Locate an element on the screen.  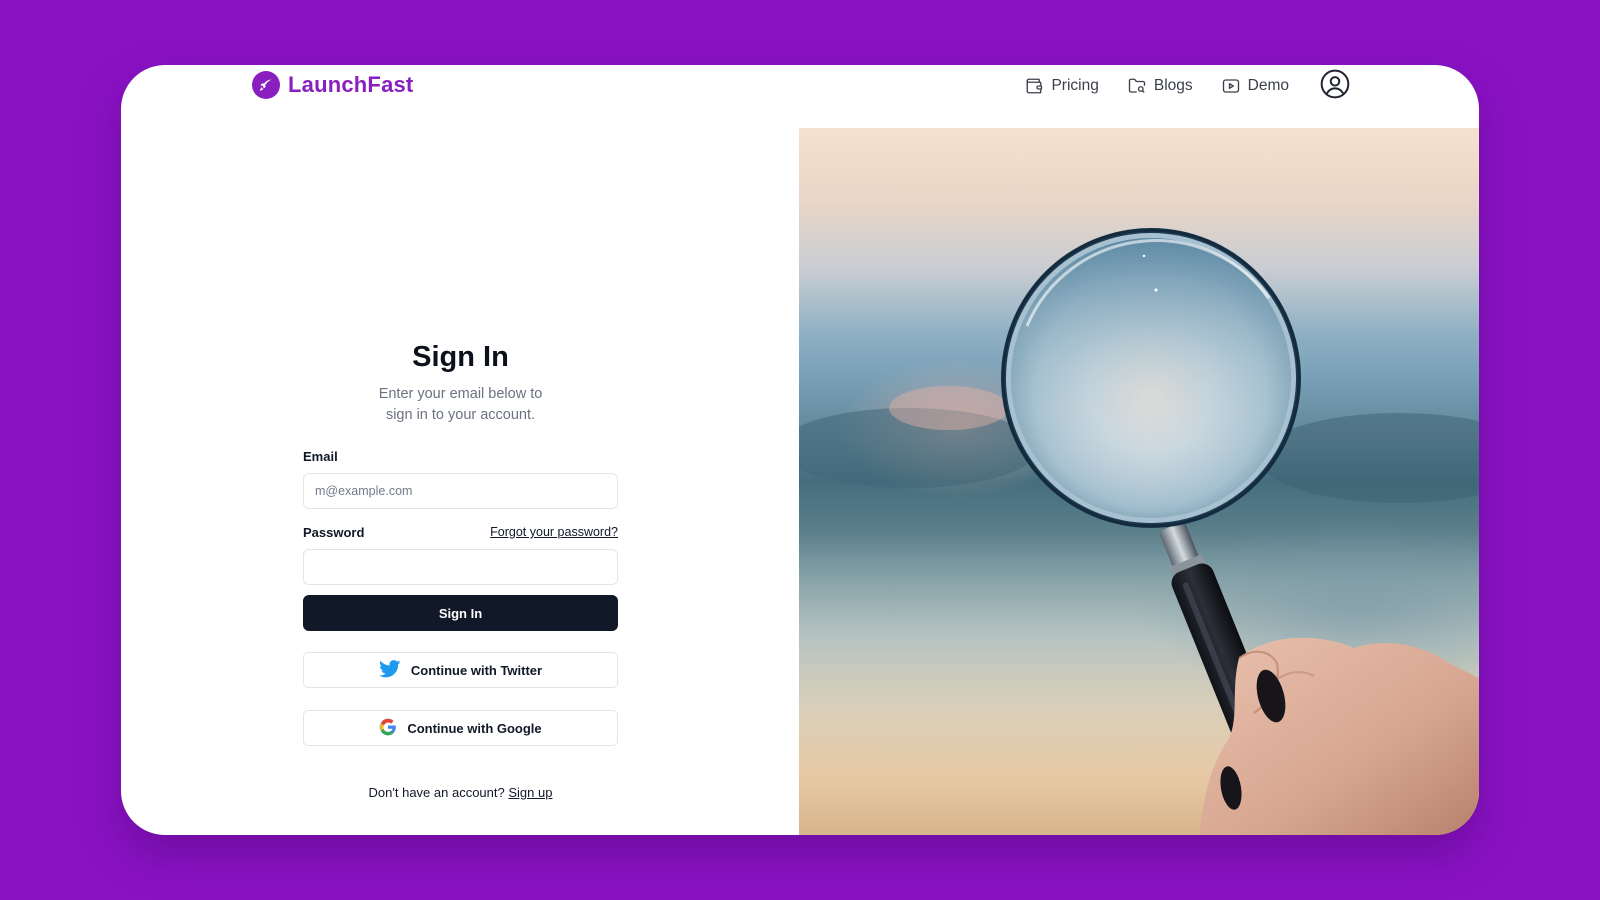
rocket-icon is located at coordinates (266, 85).